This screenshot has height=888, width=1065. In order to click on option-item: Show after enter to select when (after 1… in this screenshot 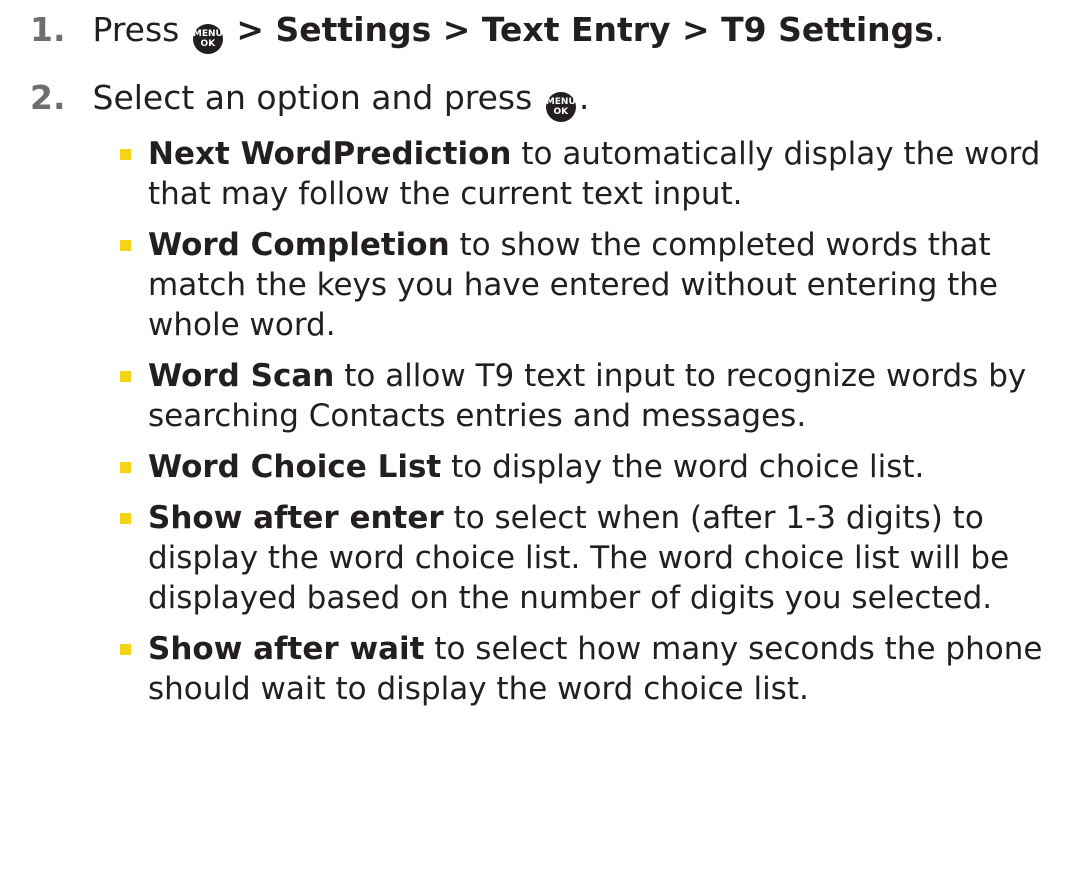, I will do `click(590, 558)`.